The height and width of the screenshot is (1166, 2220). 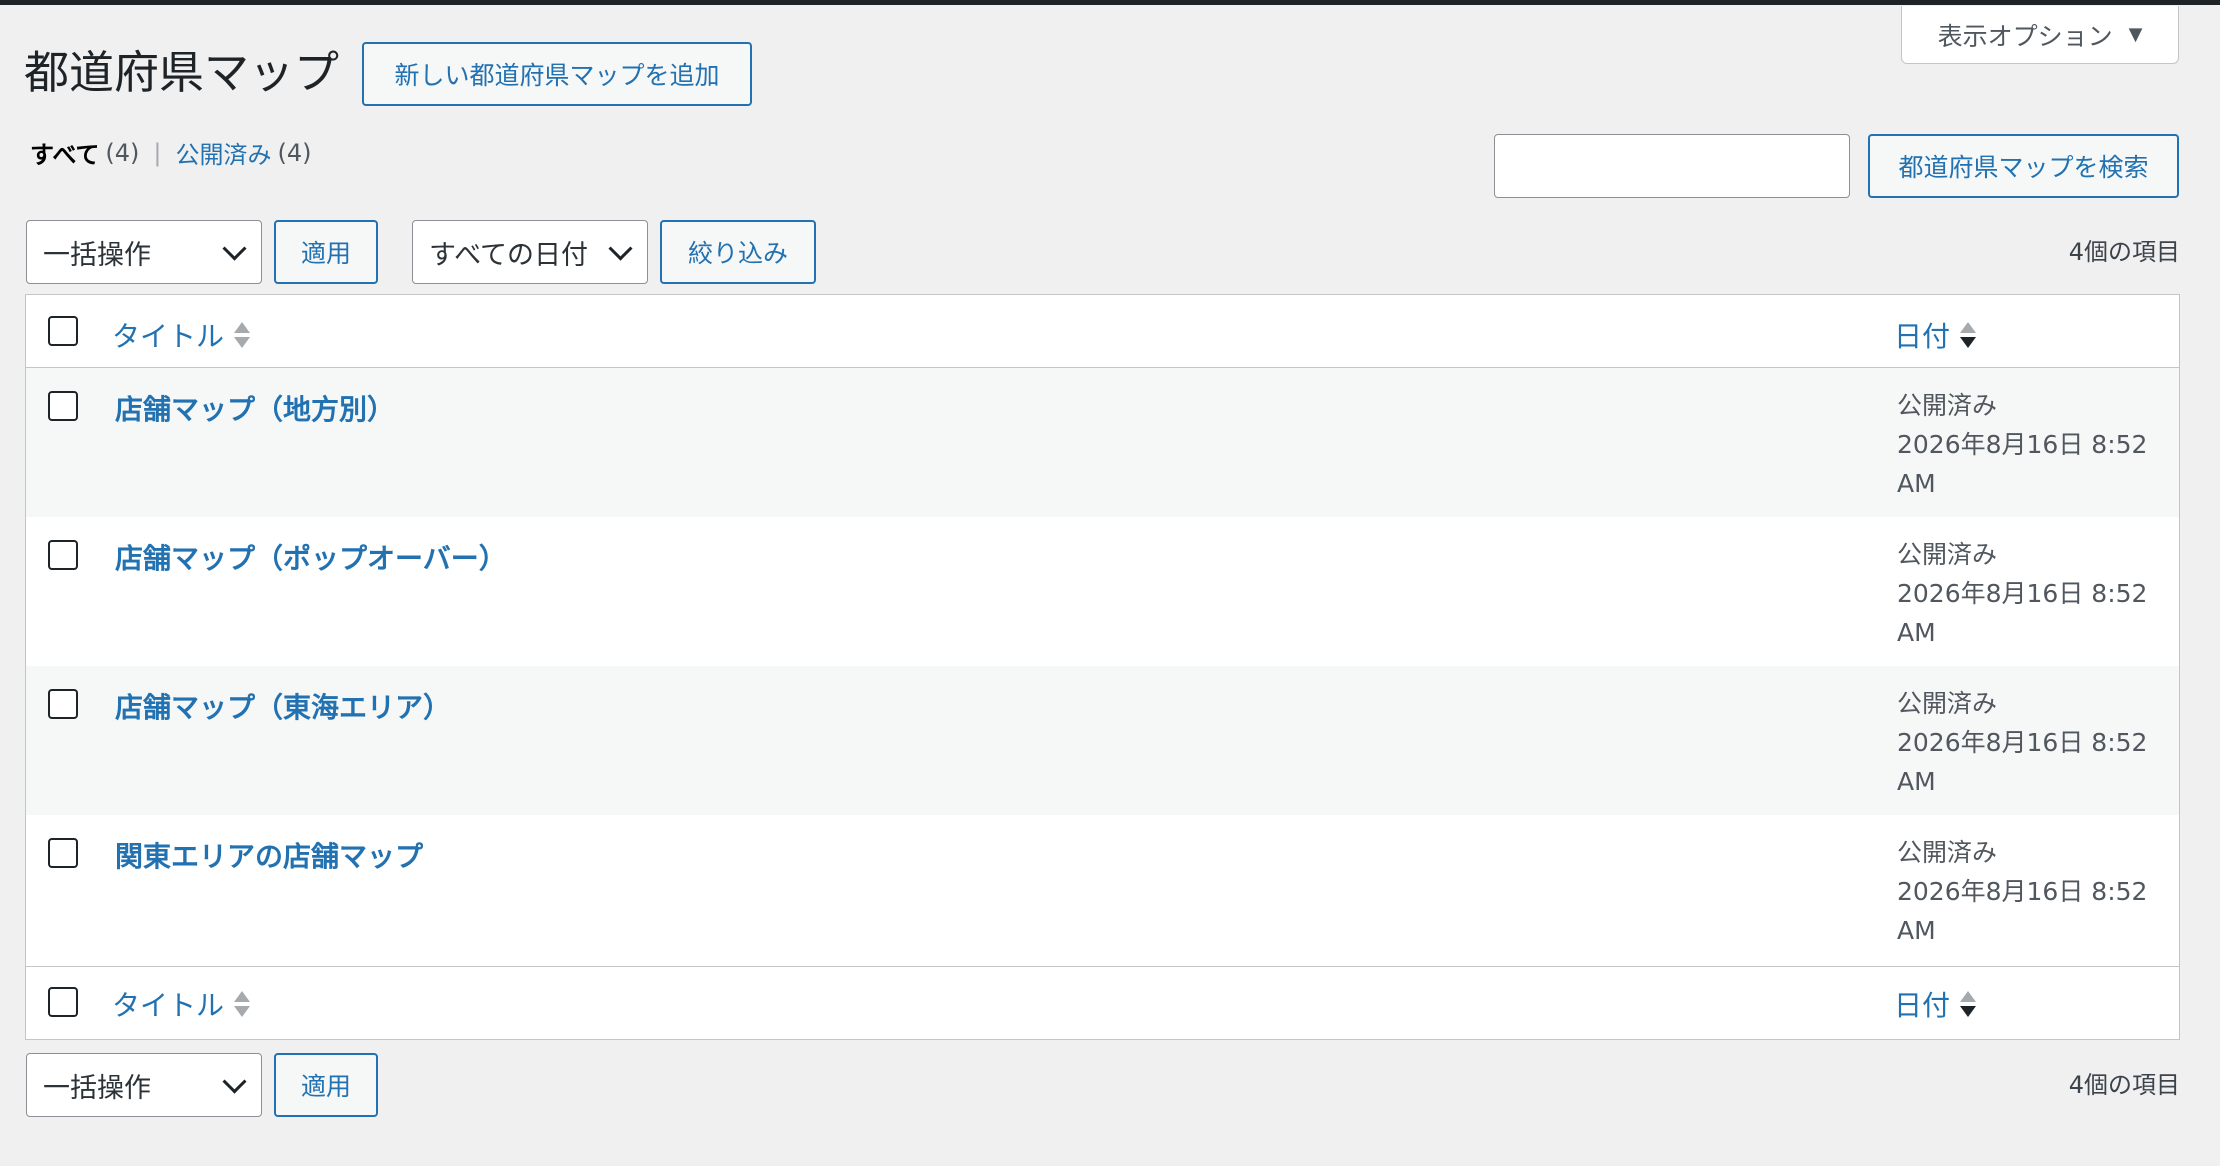 I want to click on row-title-link: 店舗マップ（地方別）, so click(x=255, y=408).